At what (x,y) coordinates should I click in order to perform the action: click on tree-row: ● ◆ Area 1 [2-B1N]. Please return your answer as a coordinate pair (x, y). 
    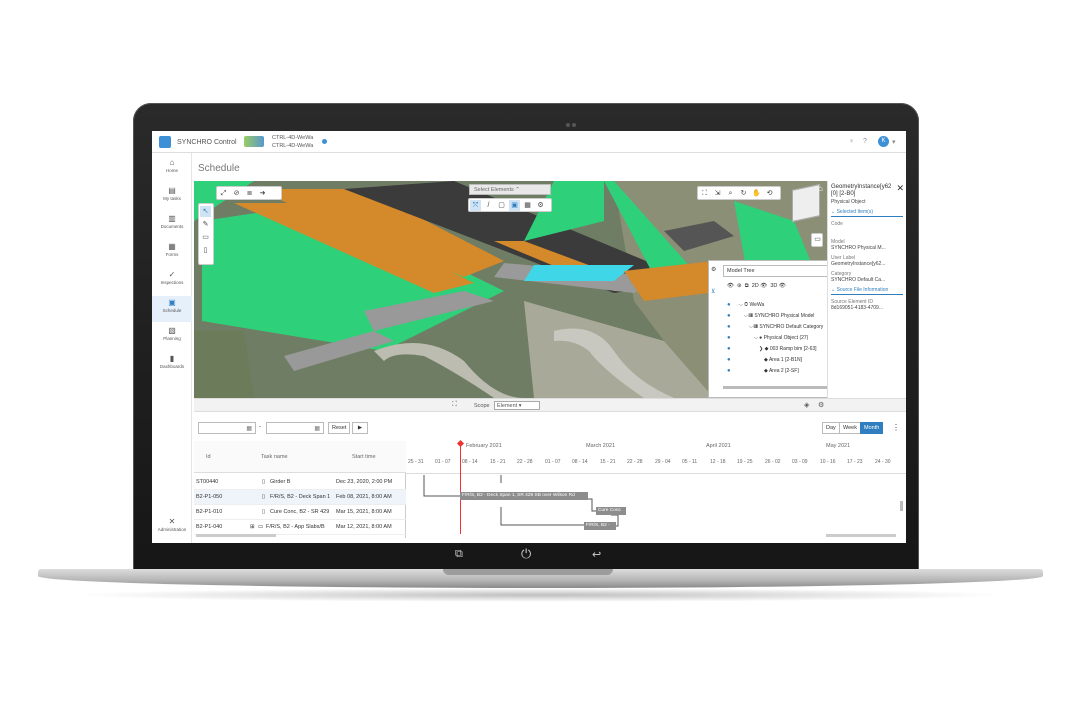
    Looking at the image, I should click on (764, 360).